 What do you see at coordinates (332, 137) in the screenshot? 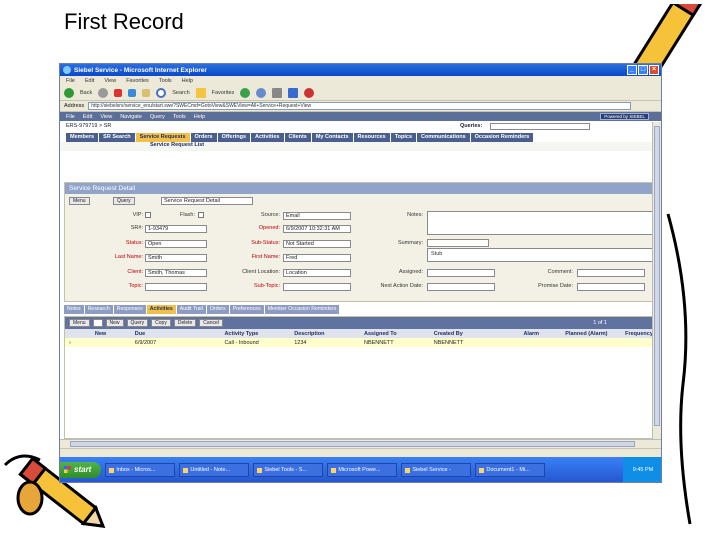
I see `tab-my-contacts: My Contacts` at bounding box center [332, 137].